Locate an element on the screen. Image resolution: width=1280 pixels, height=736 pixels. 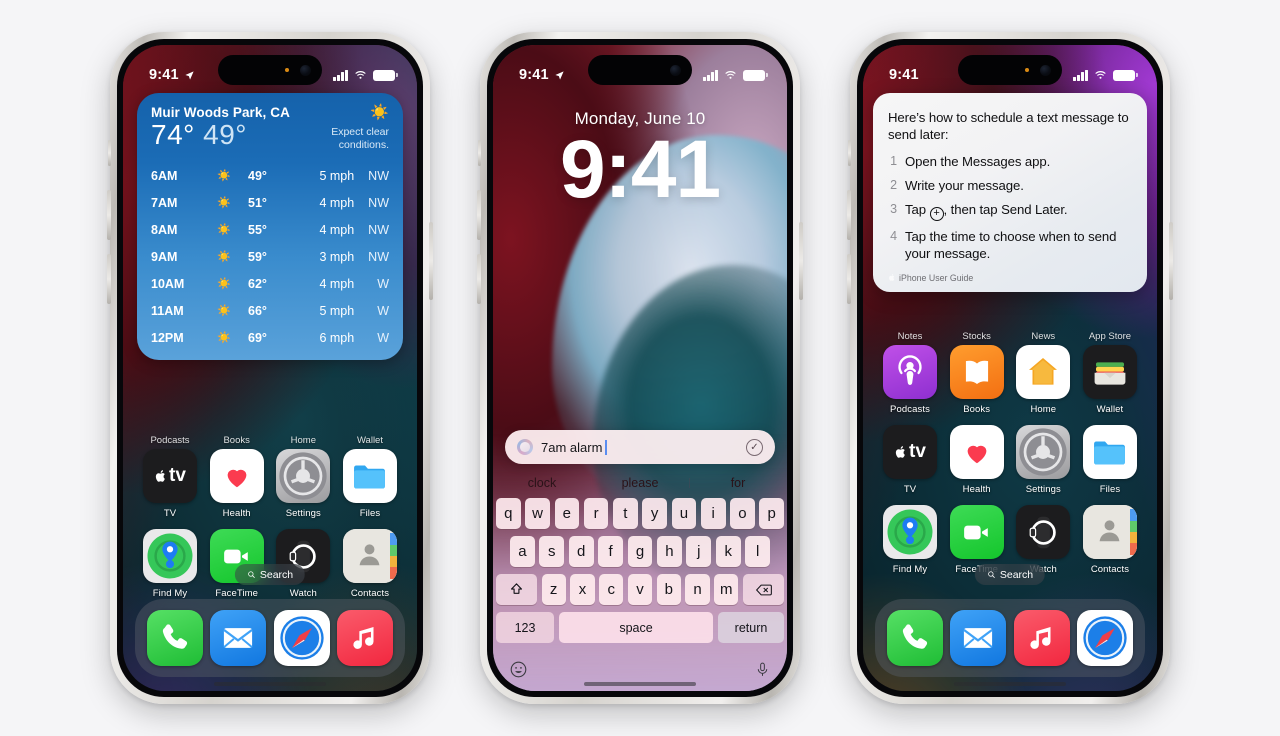
key-p: p is located at coordinates (772, 513).